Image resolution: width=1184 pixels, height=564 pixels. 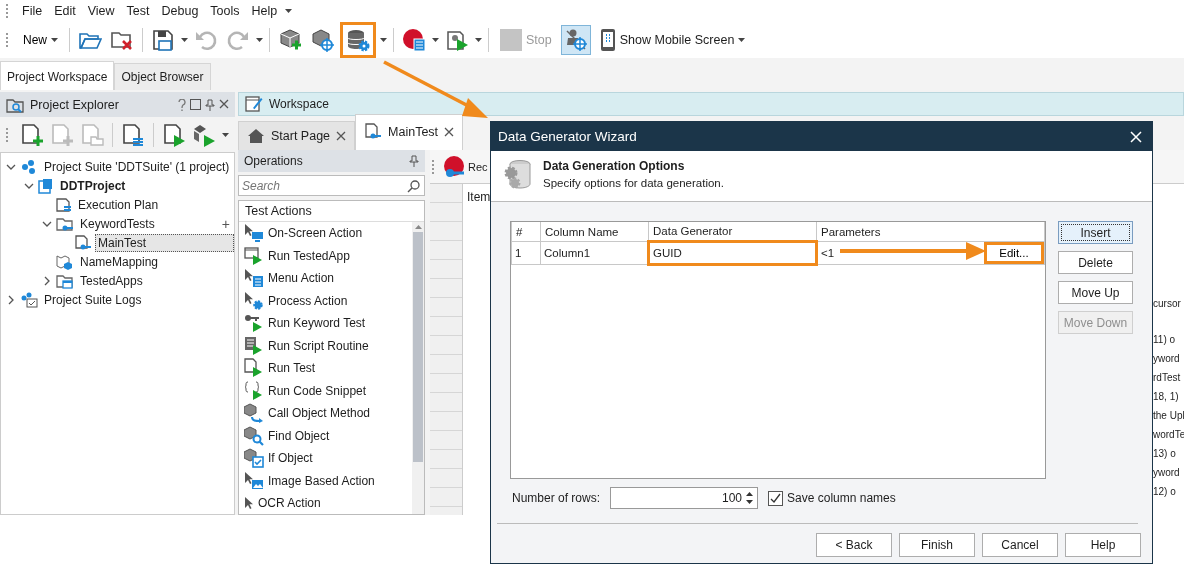 I want to click on operation-item: Run Script Routine, so click(x=318, y=345).